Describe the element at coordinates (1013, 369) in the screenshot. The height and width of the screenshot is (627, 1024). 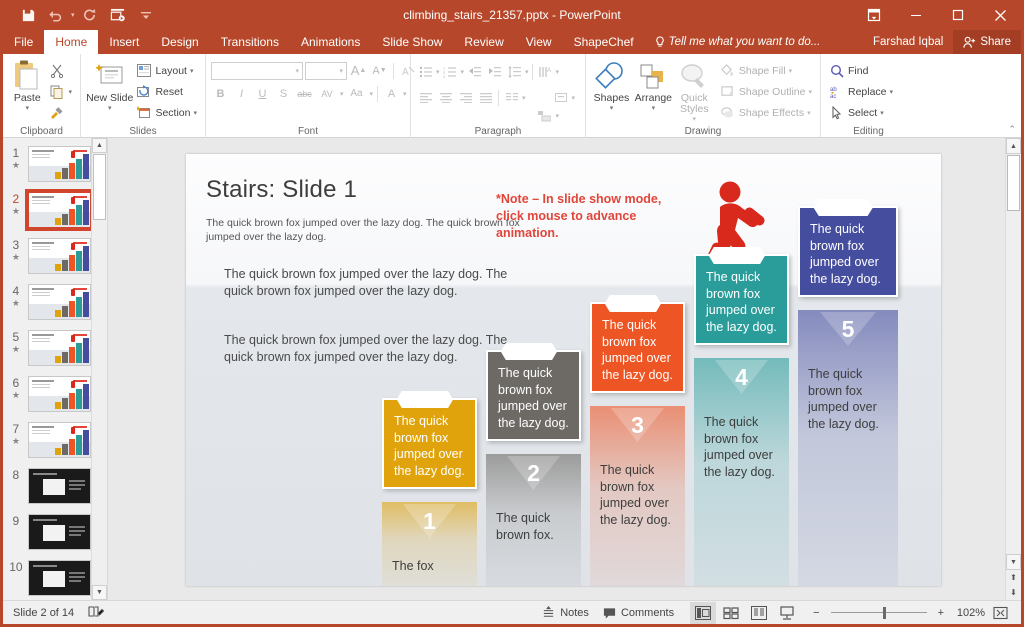
I see `slide-vertical-scrollbar: ▲ ▼ ⬆ ⬇` at that location.